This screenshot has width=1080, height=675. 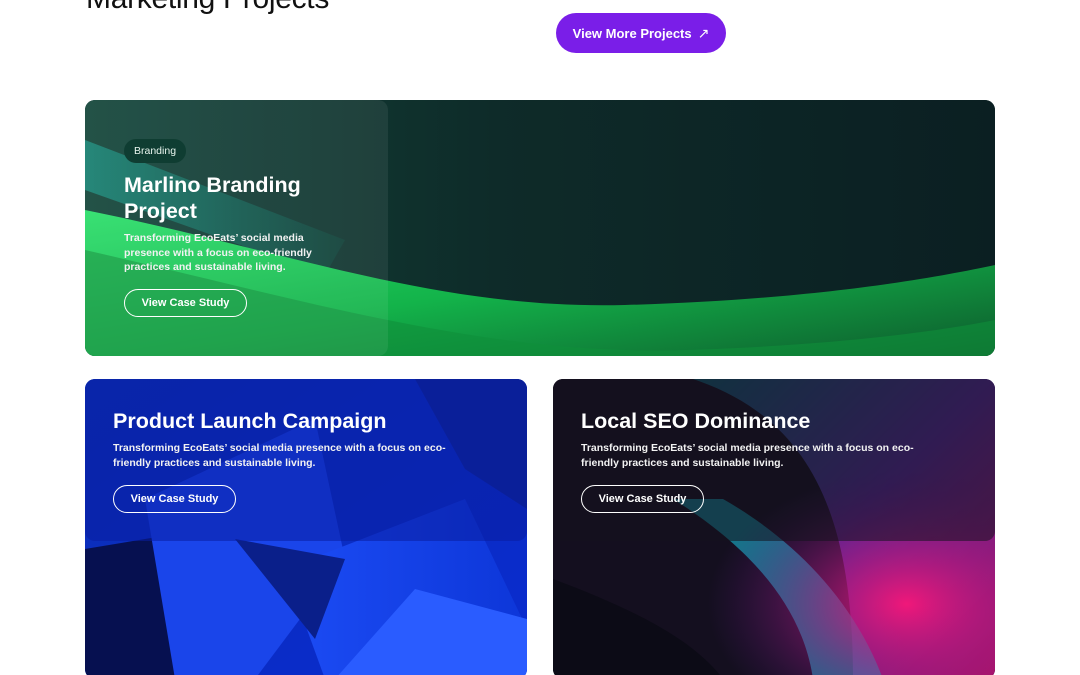 What do you see at coordinates (212, 198) in the screenshot?
I see `project-title: Marlino Branding Project` at bounding box center [212, 198].